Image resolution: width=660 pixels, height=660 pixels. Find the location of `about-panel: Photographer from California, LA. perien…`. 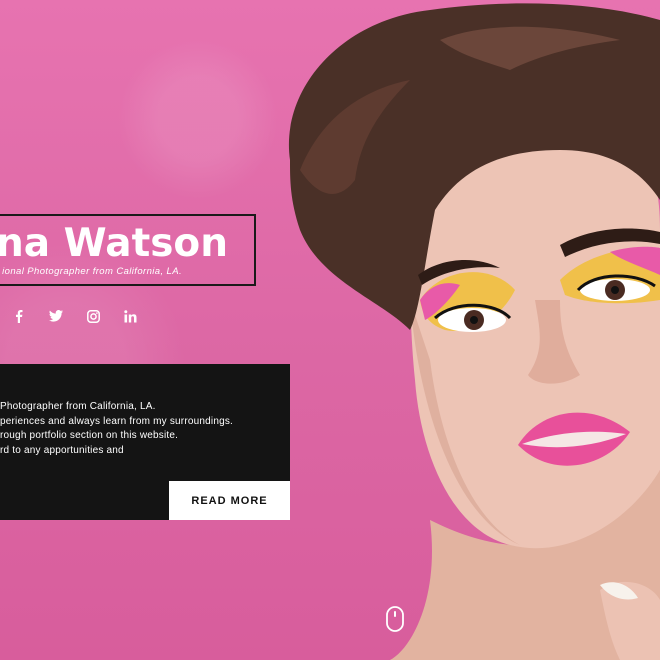

about-panel: Photographer from California, LA. perien… is located at coordinates (145, 442).